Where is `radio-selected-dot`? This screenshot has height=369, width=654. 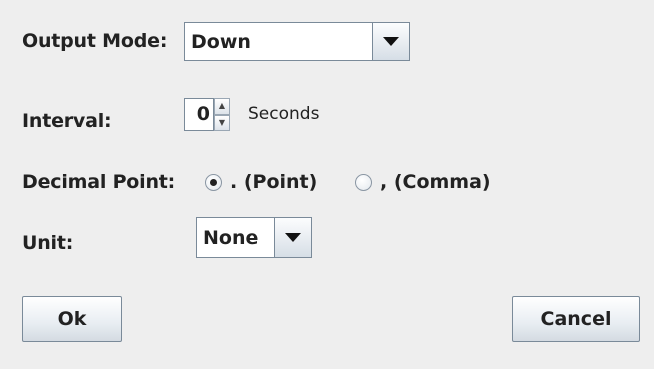 radio-selected-dot is located at coordinates (213, 182).